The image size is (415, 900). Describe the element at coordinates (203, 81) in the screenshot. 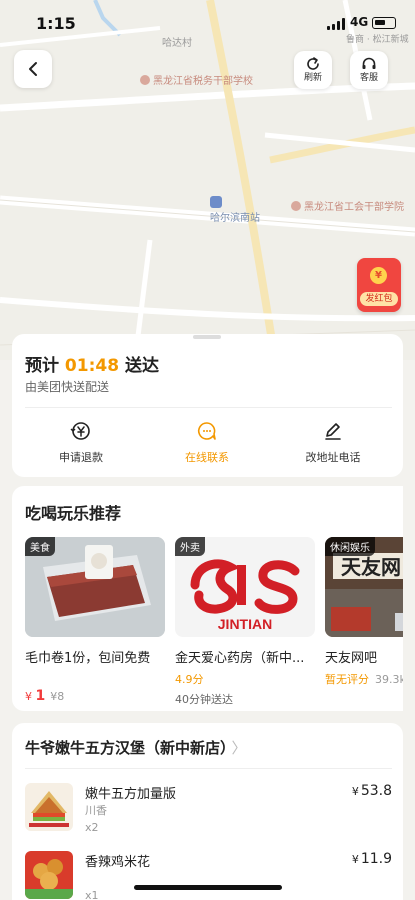

I see `poi-label: 黑龙江省税务干部学校` at that location.